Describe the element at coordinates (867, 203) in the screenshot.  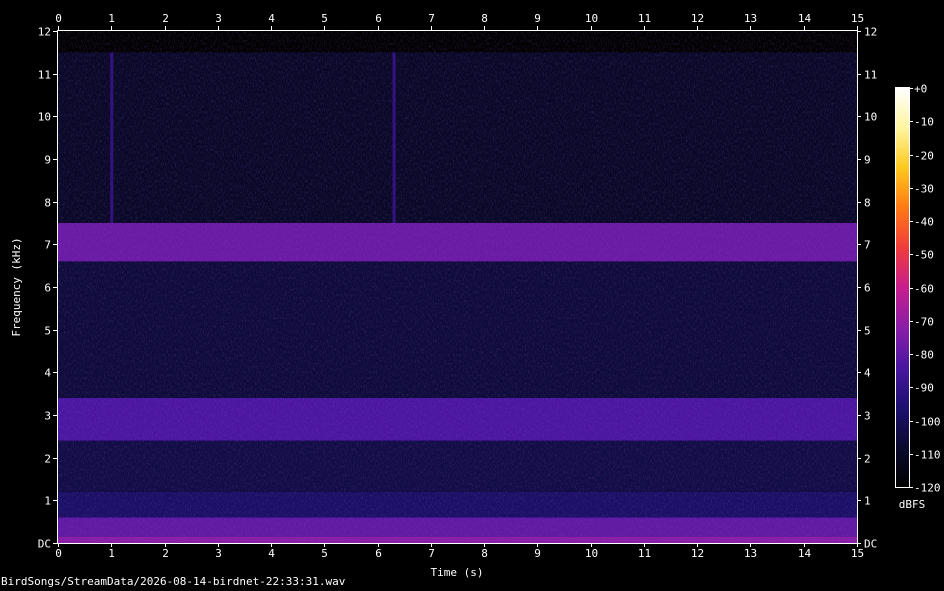
I see `y-tick-label-right: 8` at that location.